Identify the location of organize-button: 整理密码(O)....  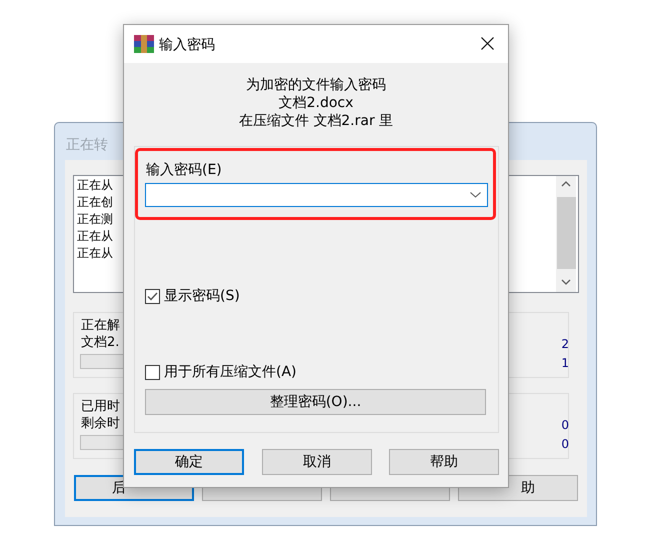
(315, 402).